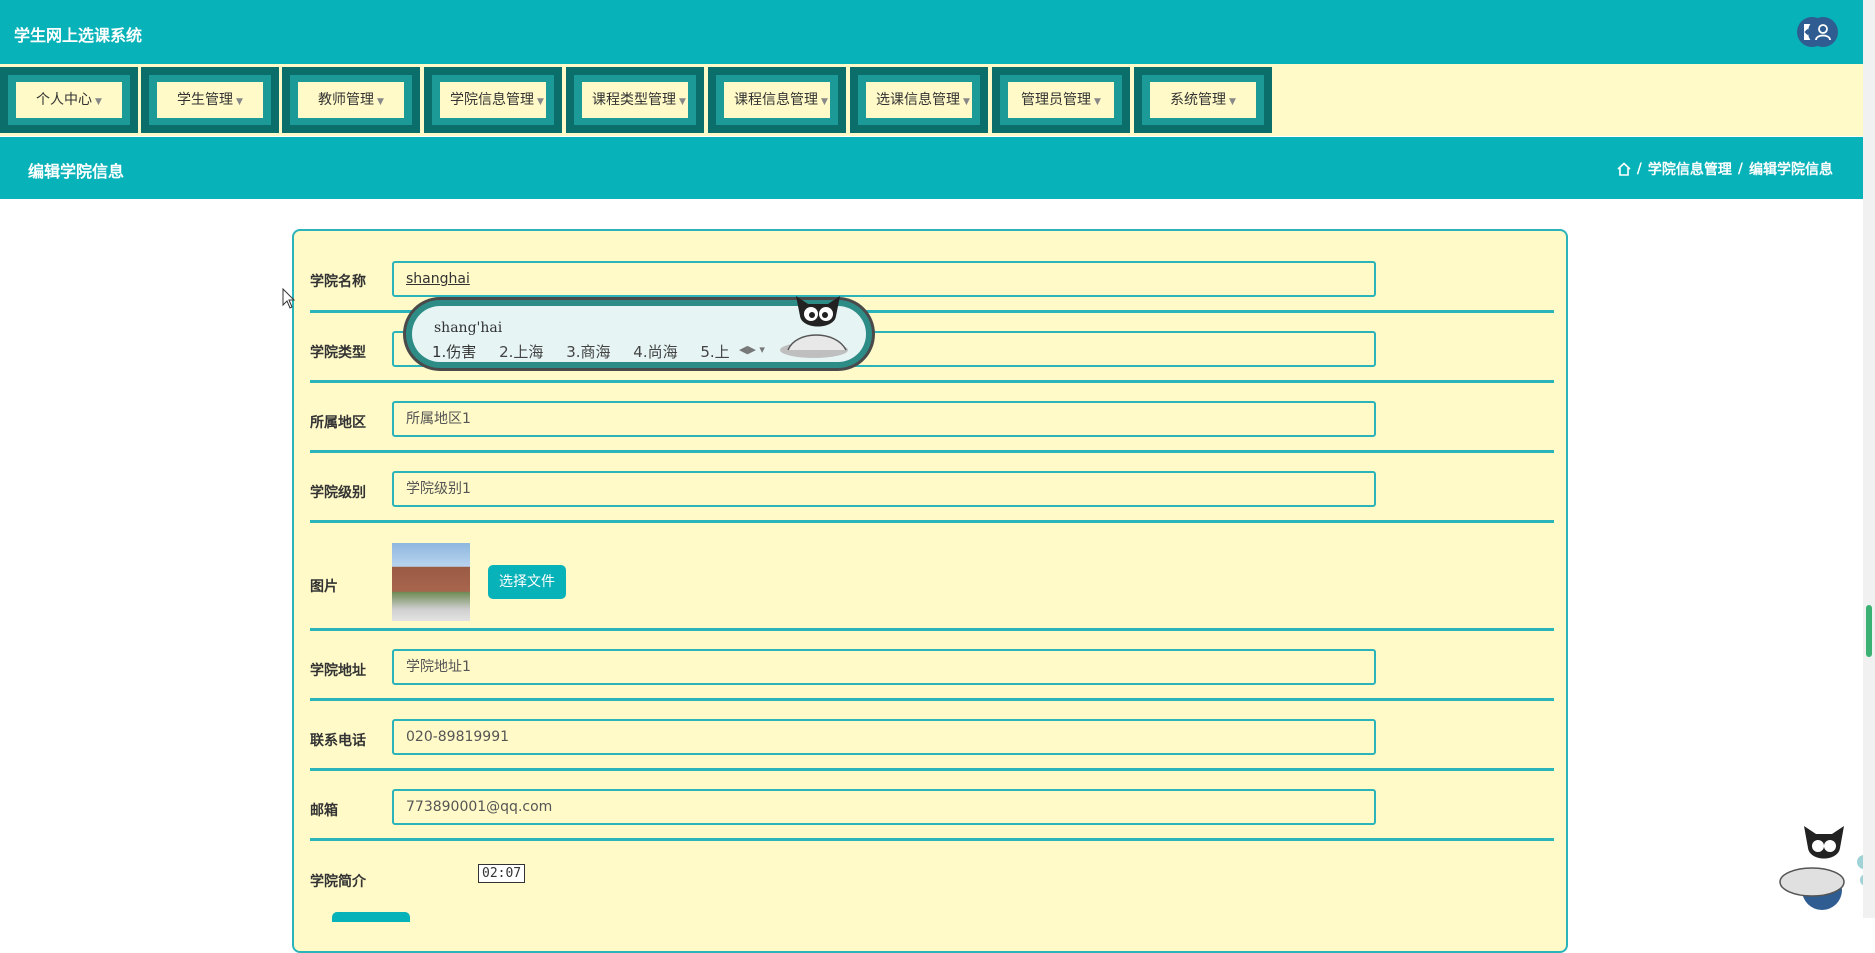 This screenshot has height=953, width=1875. Describe the element at coordinates (468, 328) in the screenshot. I see `ime-pinyin: shang'hai` at that location.